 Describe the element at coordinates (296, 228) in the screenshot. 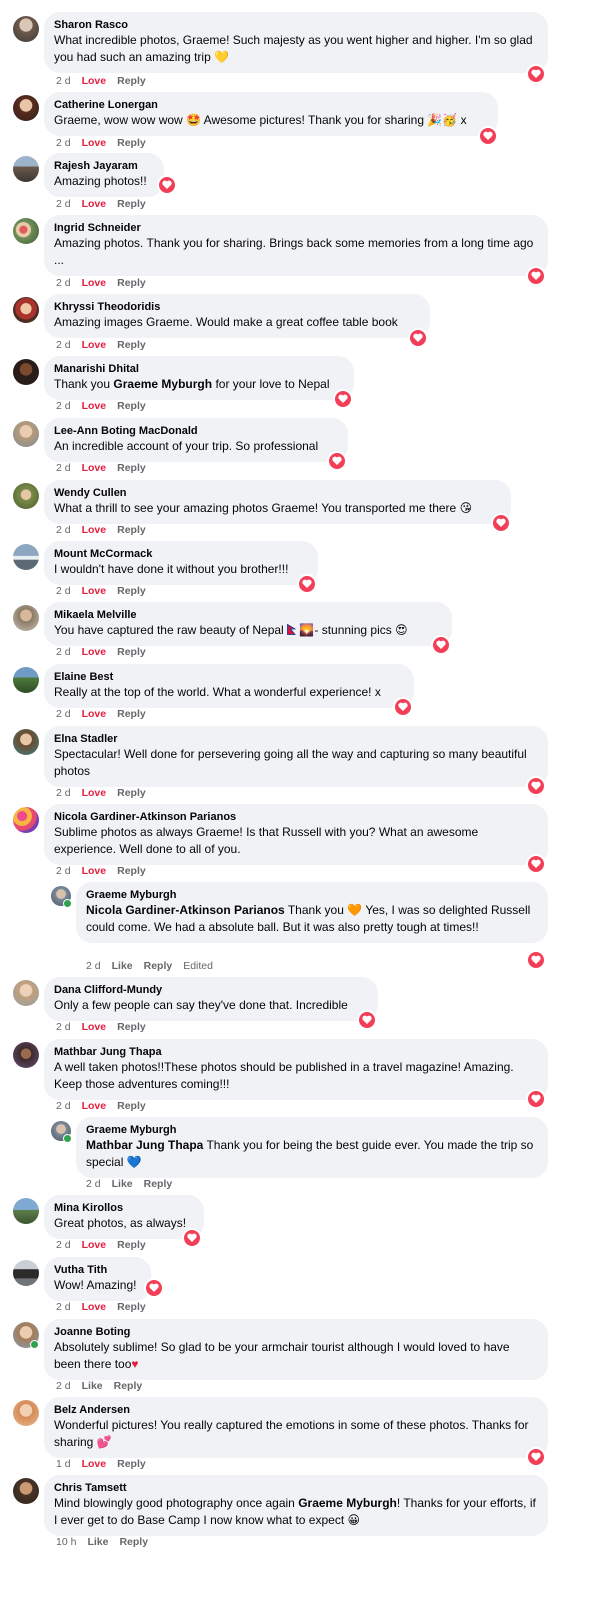

I see `comment-author: Ingrid Schneider` at that location.